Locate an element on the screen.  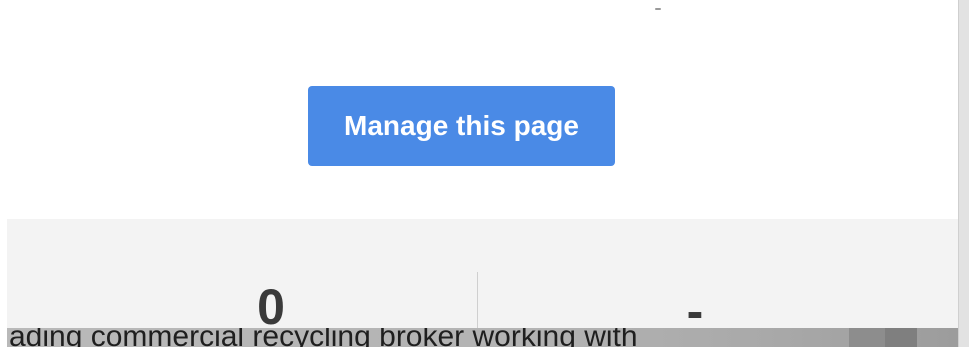
window-edge-scrollbar is located at coordinates (963, 173).